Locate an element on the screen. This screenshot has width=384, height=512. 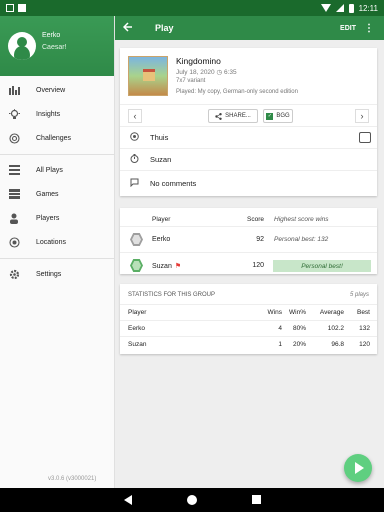
grid-icon is located at coordinates (14, 194).